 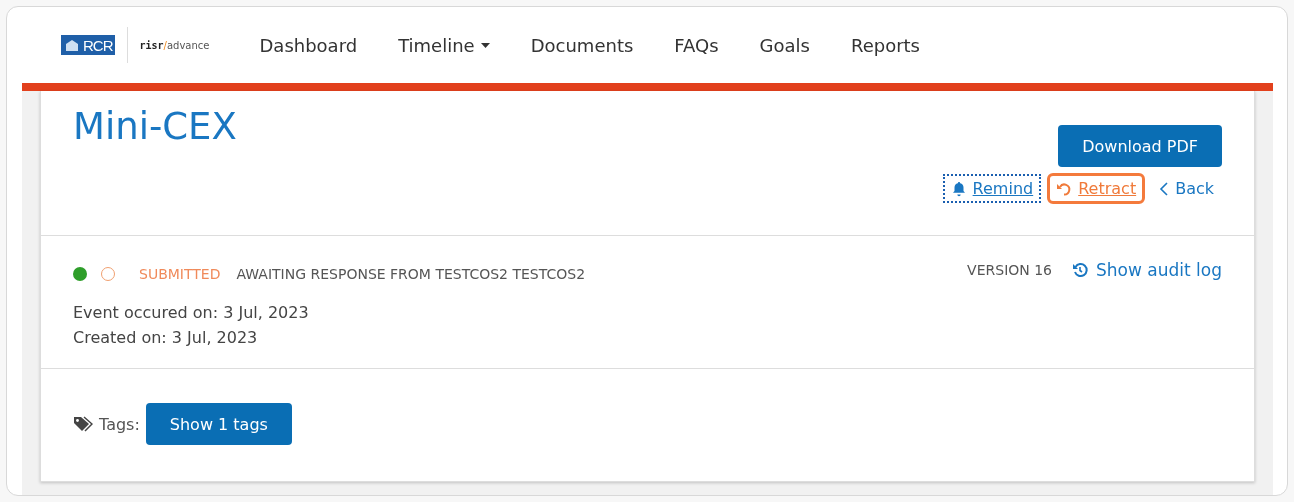 What do you see at coordinates (180, 274) in the screenshot?
I see `status-label: SUBMITTED` at bounding box center [180, 274].